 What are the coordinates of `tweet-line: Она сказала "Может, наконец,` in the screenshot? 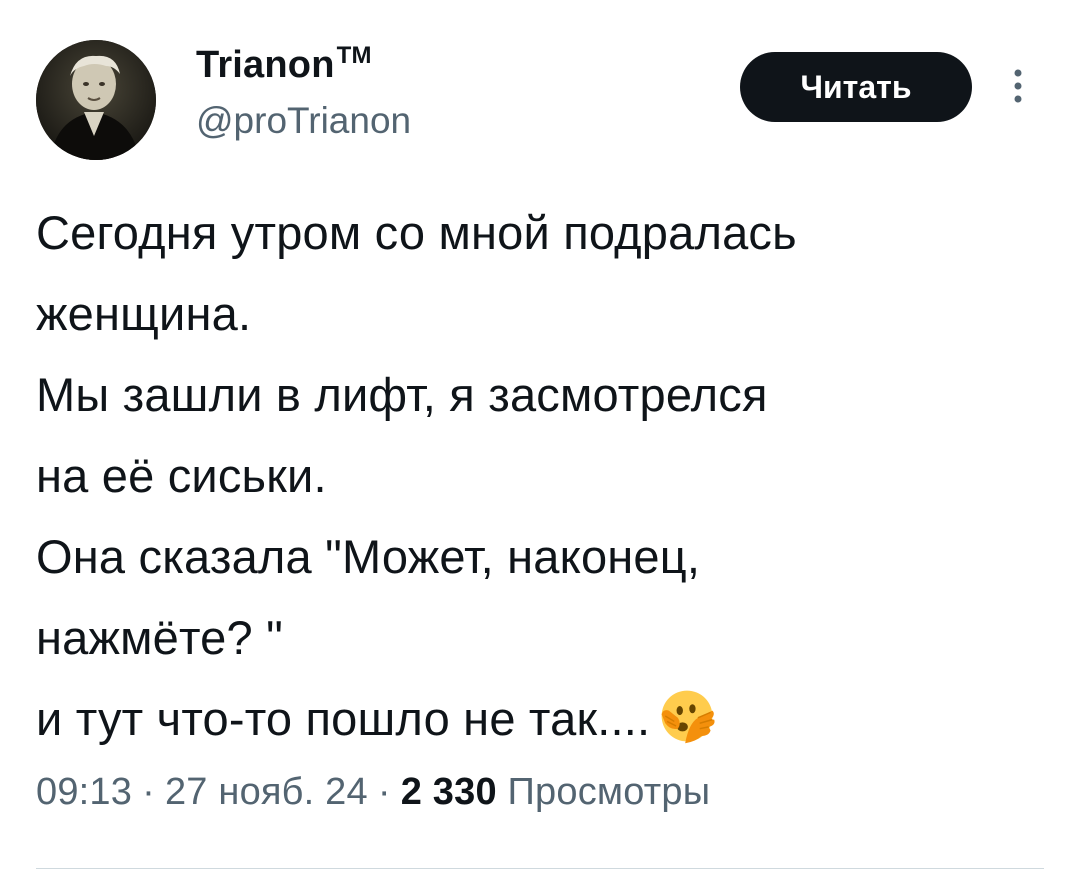 It's located at (368, 556).